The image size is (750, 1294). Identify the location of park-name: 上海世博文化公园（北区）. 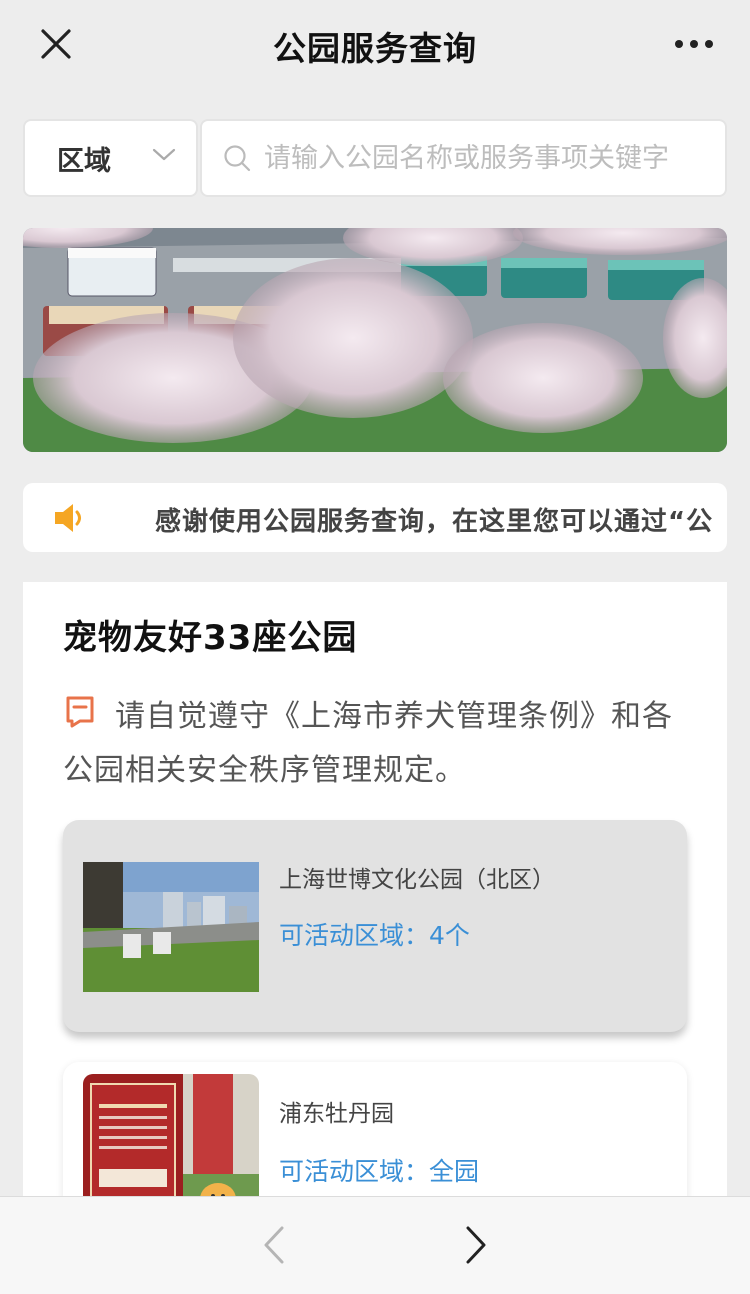
(417, 880).